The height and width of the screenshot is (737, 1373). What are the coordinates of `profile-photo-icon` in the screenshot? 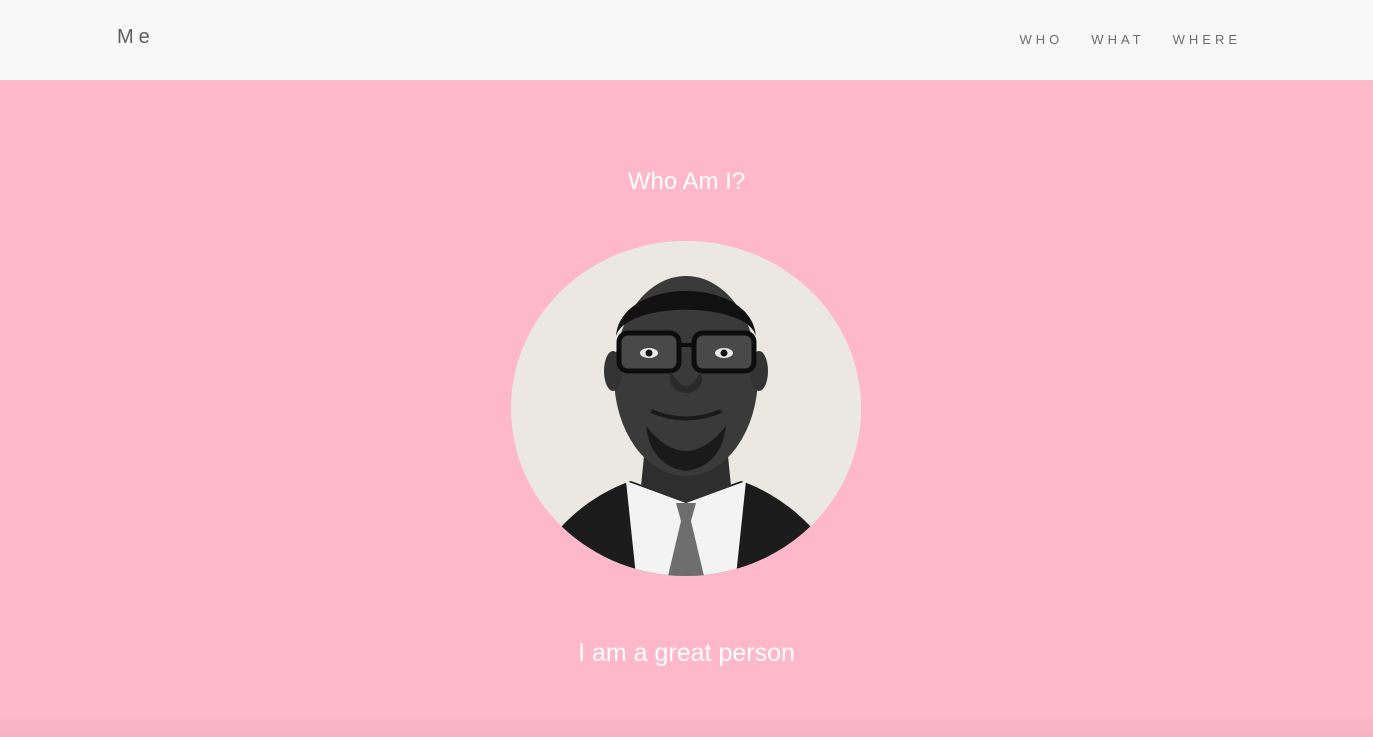 It's located at (686, 408).